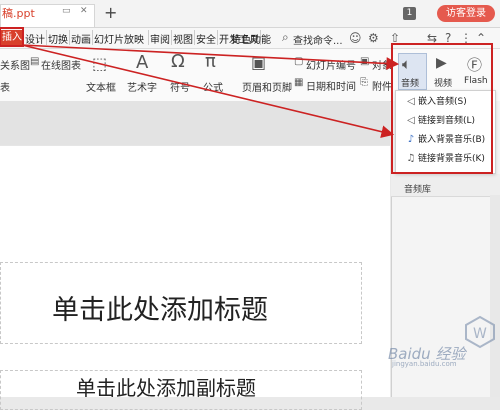 The image size is (500, 410). Describe the element at coordinates (424, 364) in the screenshot. I see `watermark-url: jingyan.baidu.com` at that location.